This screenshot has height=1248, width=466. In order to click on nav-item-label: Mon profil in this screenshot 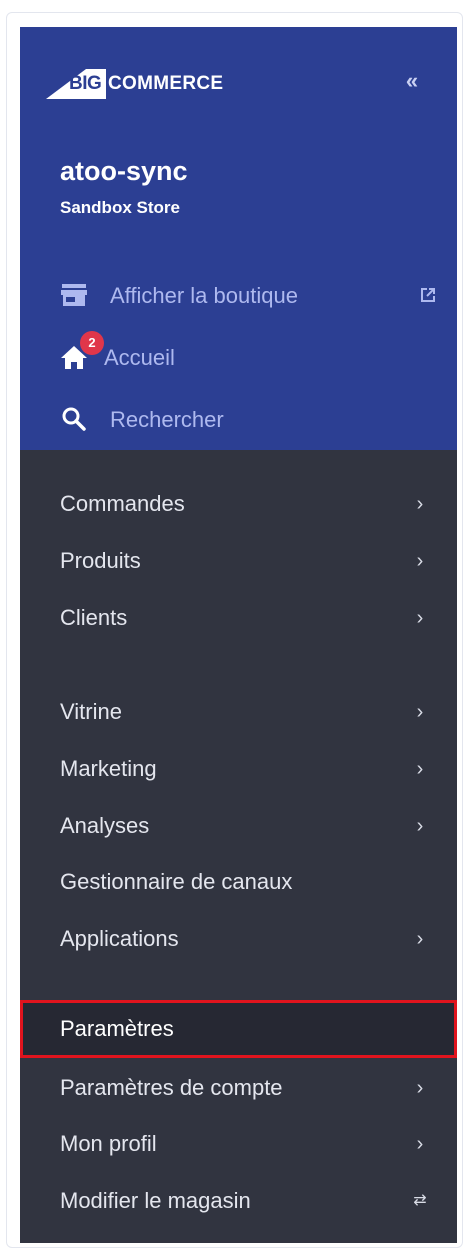, I will do `click(108, 1143)`.